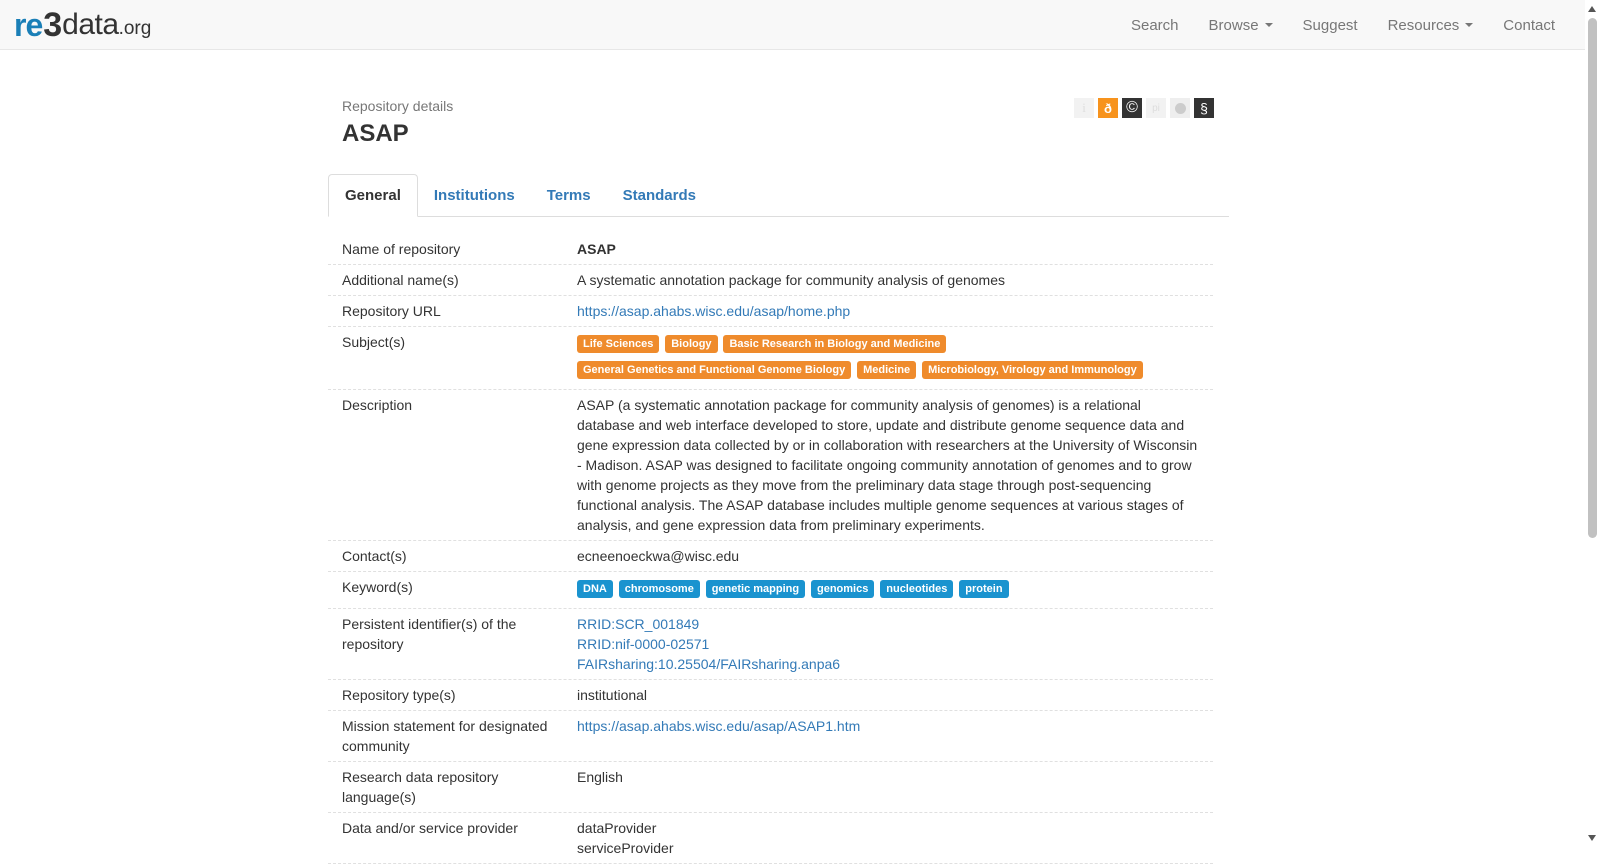 The width and height of the screenshot is (1600, 864). Describe the element at coordinates (401, 249) in the screenshot. I see `row-label: Name of repository` at that location.